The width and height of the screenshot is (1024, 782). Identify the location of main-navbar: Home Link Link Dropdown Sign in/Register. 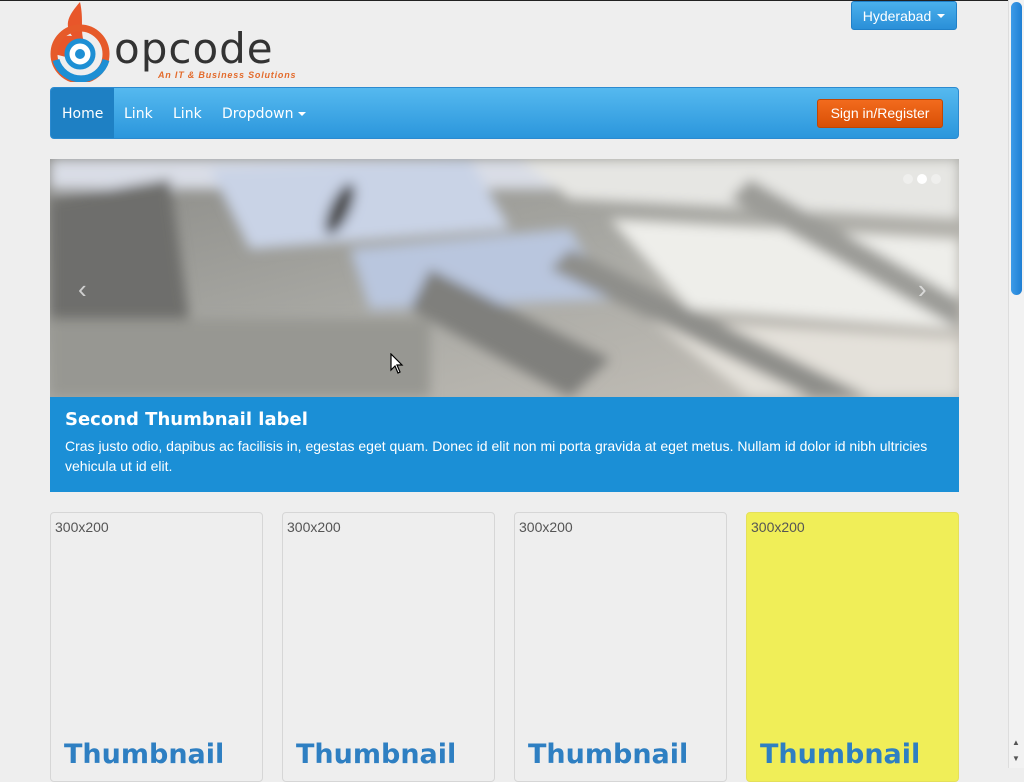
(504, 113).